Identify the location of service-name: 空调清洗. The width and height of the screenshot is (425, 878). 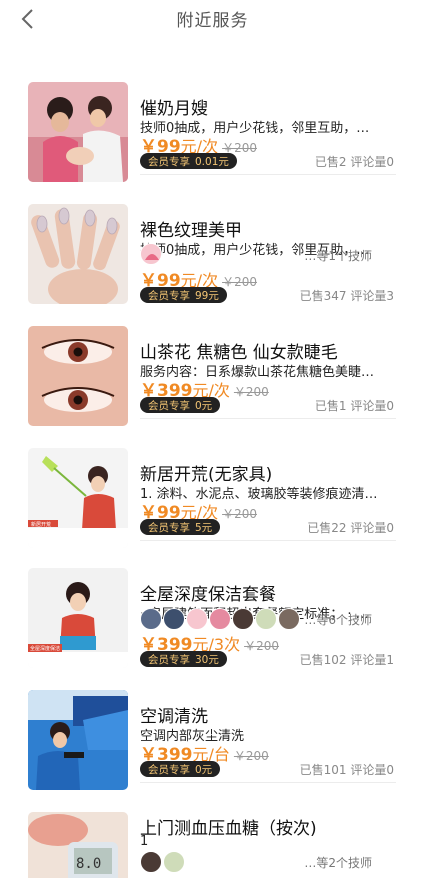
(174, 714).